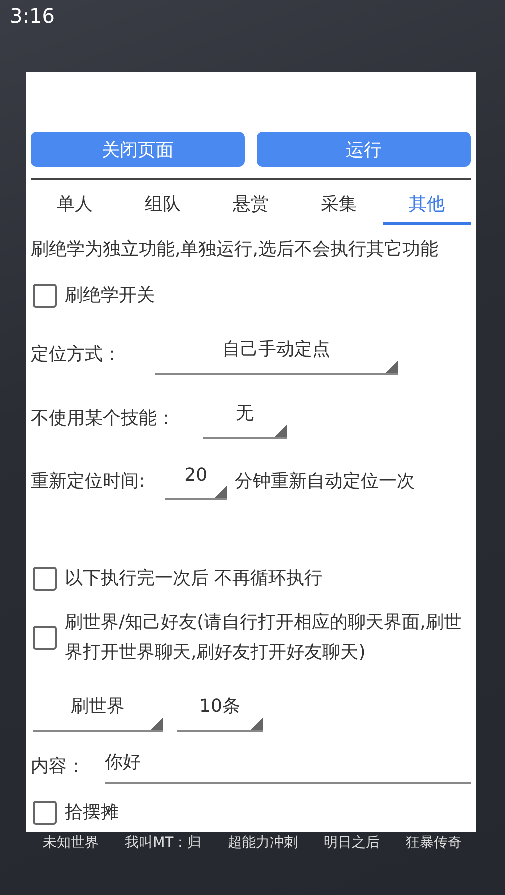 The width and height of the screenshot is (505, 895). Describe the element at coordinates (98, 711) in the screenshot. I see `dropdown: 刷世界` at that location.